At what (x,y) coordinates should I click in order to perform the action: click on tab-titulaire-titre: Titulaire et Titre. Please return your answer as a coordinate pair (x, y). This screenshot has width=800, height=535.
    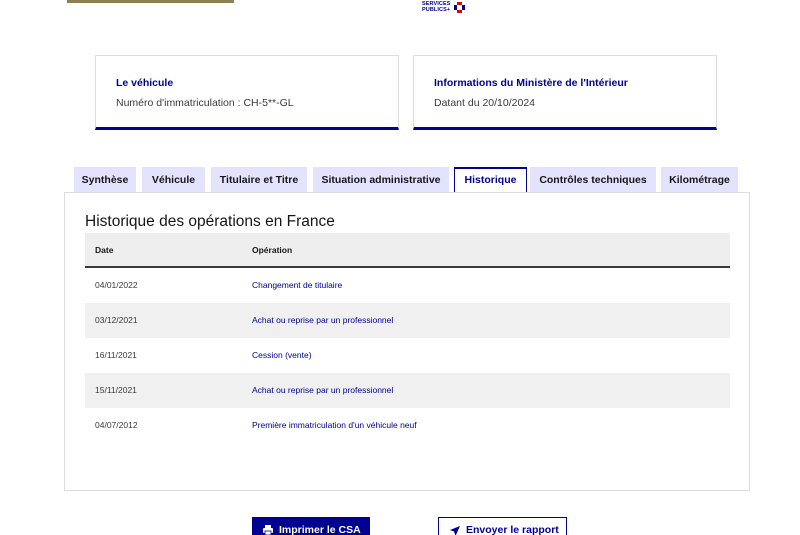
    Looking at the image, I should click on (259, 180).